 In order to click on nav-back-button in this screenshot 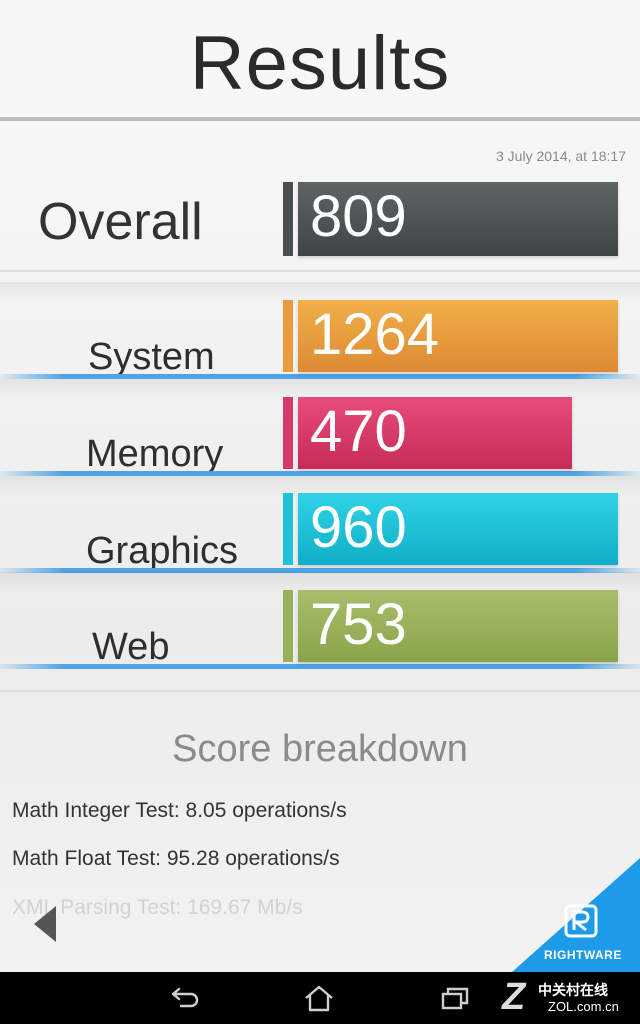, I will do `click(185, 998)`.